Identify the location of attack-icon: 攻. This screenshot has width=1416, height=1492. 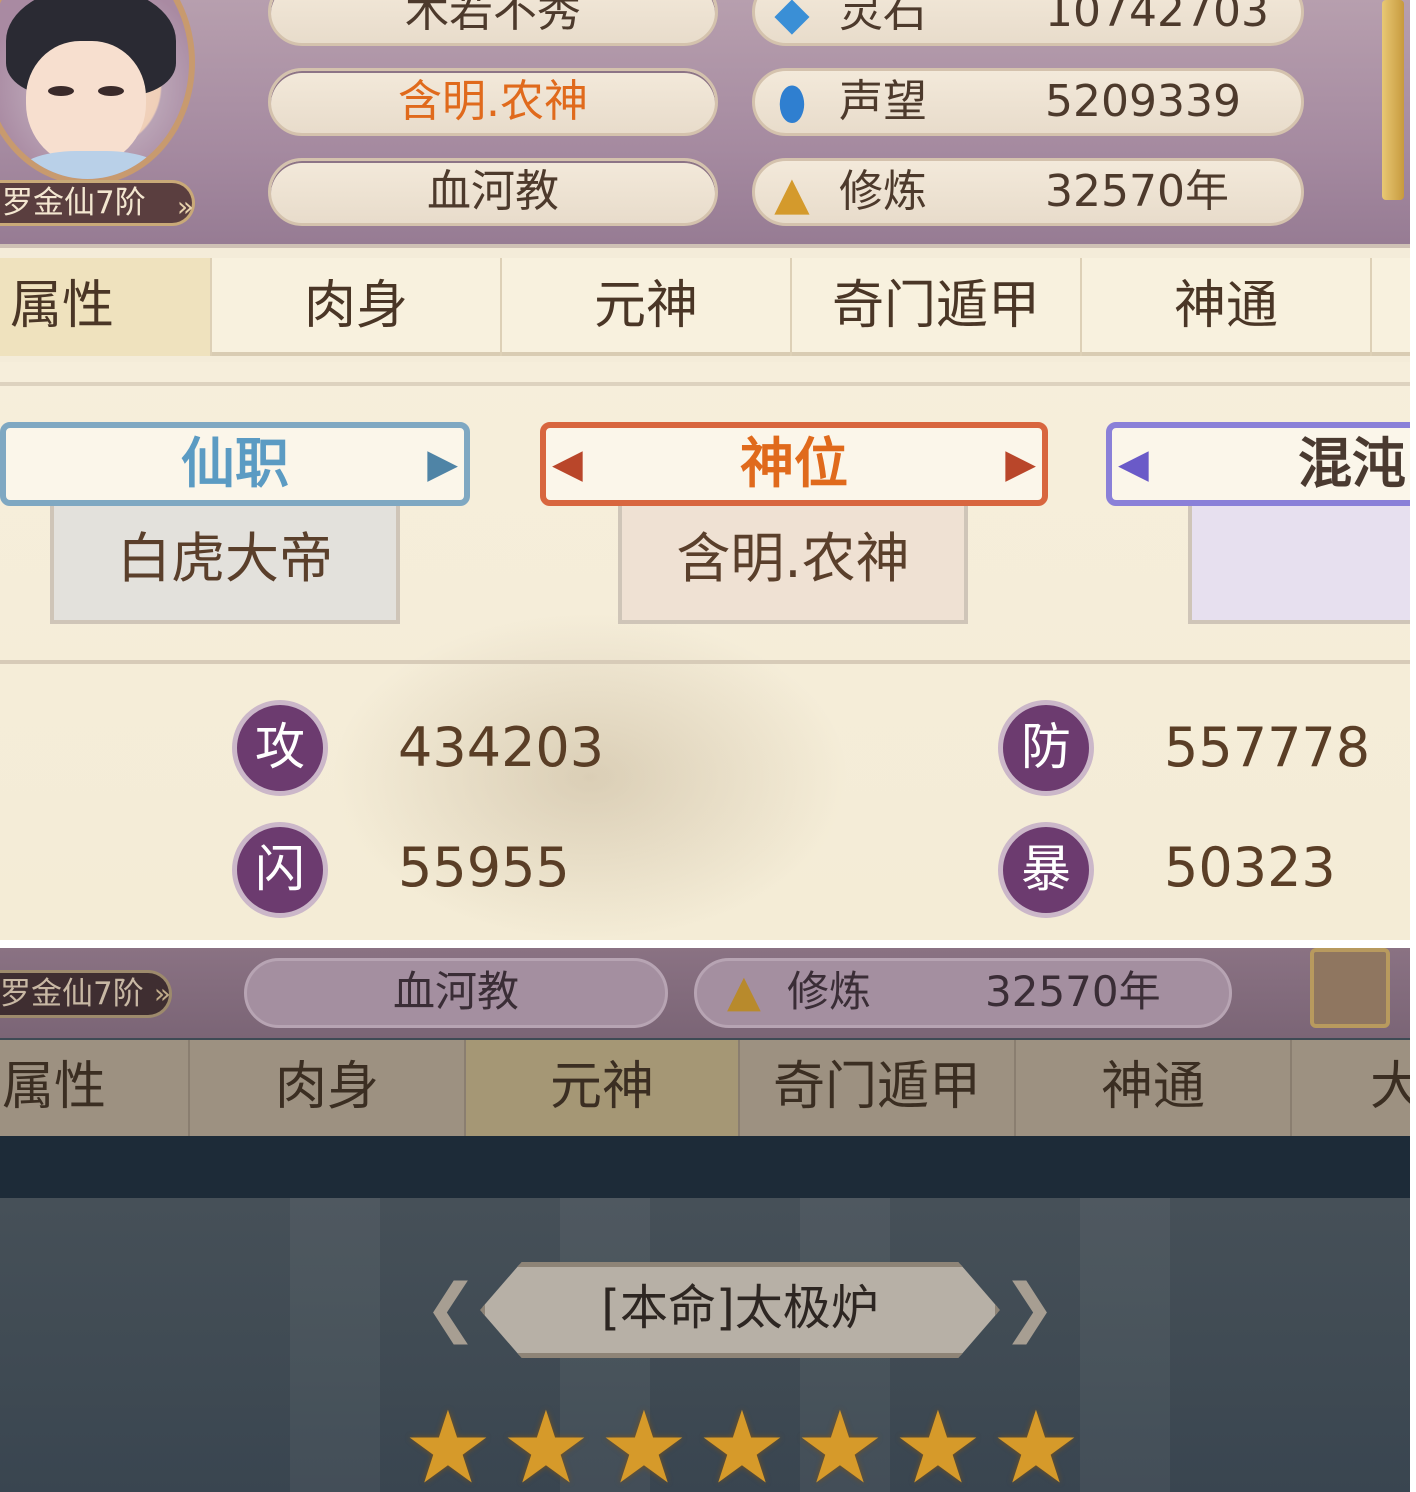
(280, 748).